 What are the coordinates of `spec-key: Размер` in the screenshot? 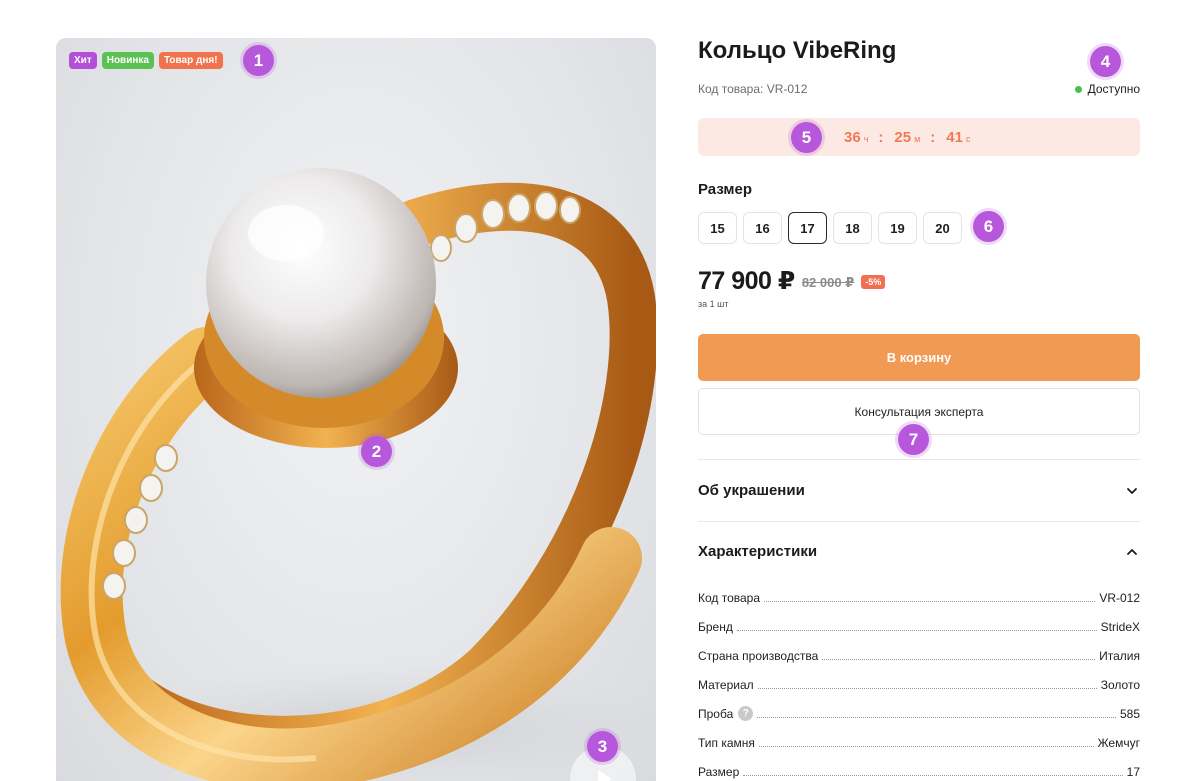 It's located at (719, 772).